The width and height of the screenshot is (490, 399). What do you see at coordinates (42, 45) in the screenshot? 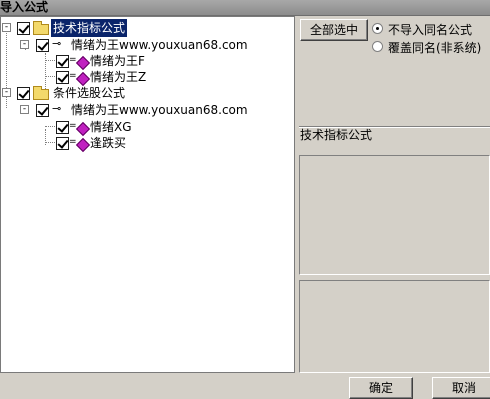
I see `author1-checkbox` at bounding box center [42, 45].